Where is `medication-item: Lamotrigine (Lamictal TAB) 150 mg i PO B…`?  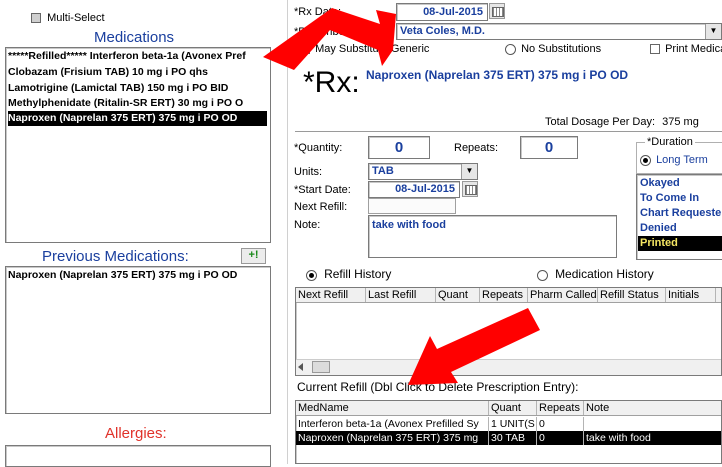
medication-item: Lamotrigine (Lamictal TAB) 150 mg i PO B… is located at coordinates (118, 88).